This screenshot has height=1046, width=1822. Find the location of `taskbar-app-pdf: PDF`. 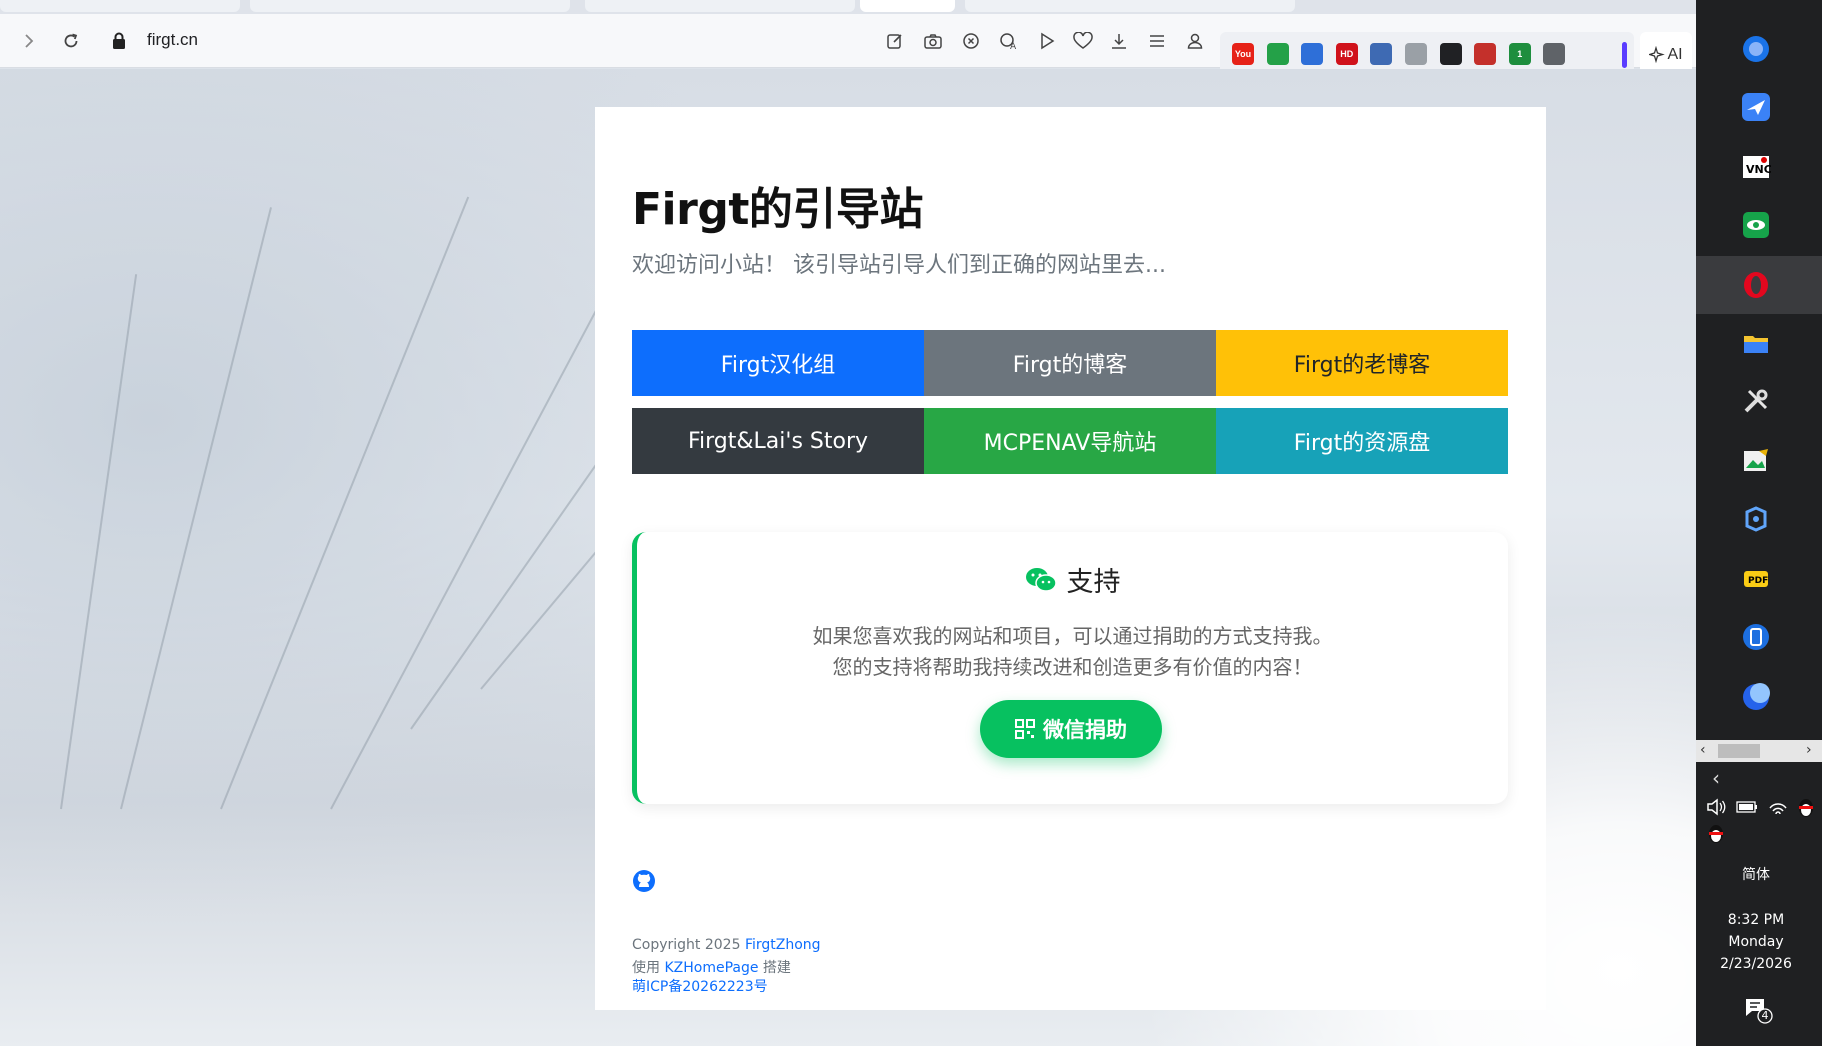

taskbar-app-pdf: PDF is located at coordinates (1756, 579).